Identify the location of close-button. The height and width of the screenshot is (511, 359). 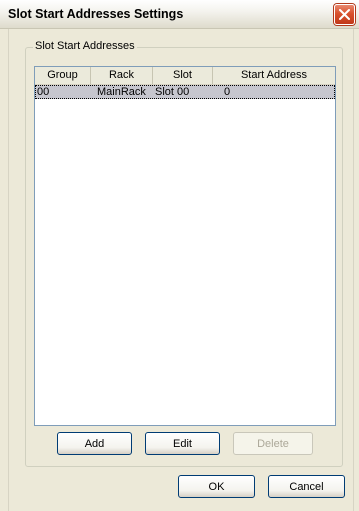
(344, 14).